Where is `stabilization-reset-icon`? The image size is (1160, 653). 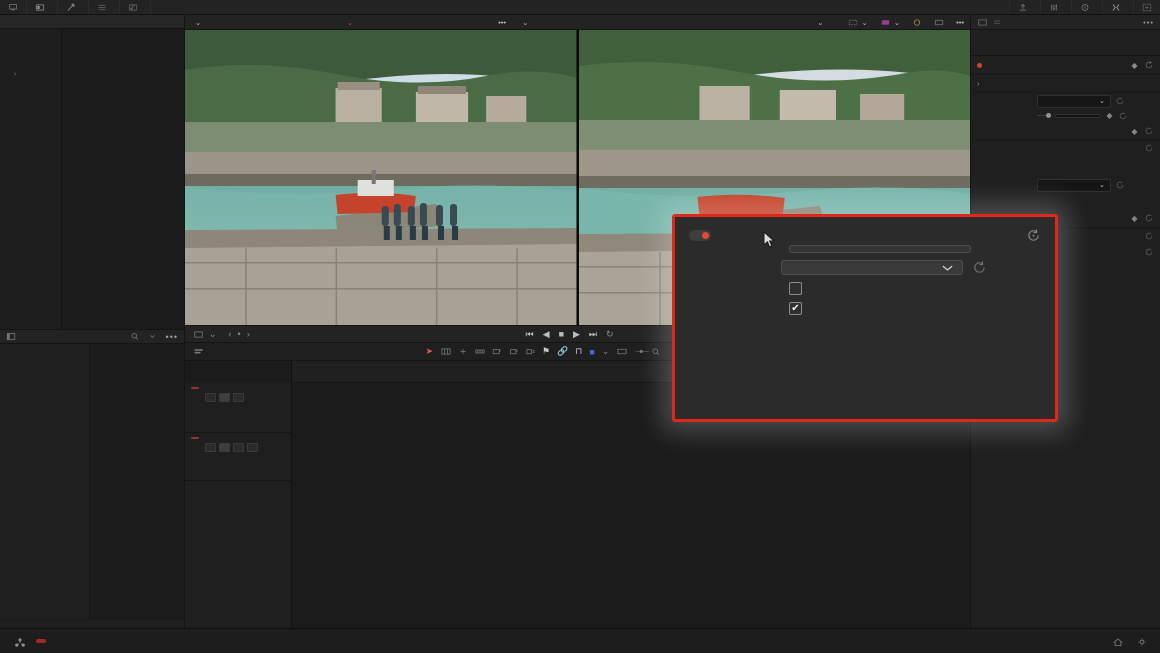 stabilization-reset-icon is located at coordinates (1033, 235).